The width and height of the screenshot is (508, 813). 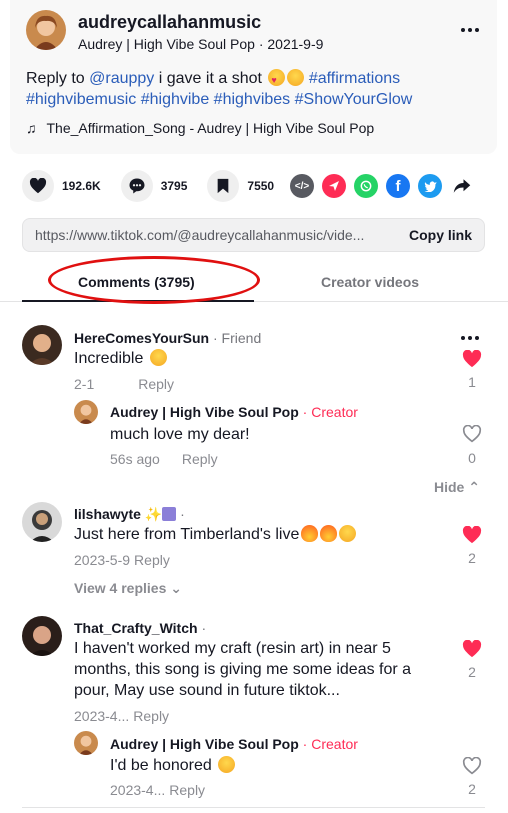 I want to click on comment-action: 3795, so click(x=154, y=186).